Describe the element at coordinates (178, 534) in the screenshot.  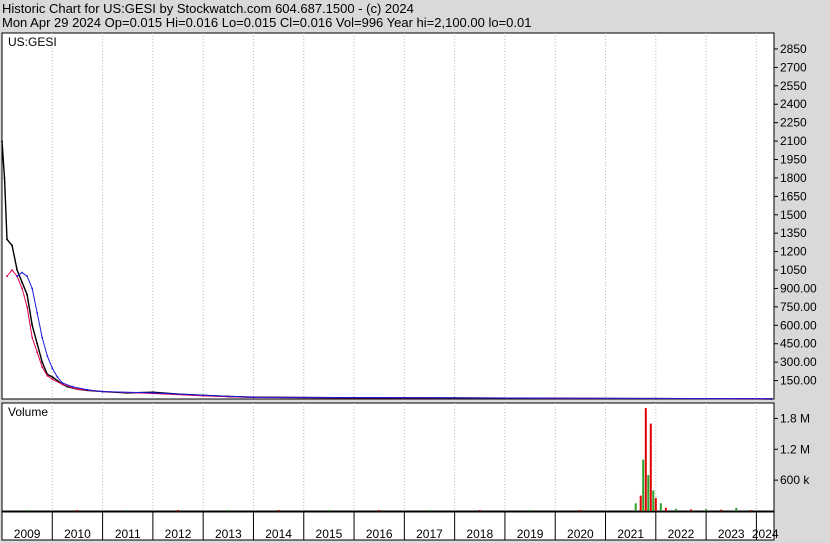
I see `x-tick-label: 2012` at that location.